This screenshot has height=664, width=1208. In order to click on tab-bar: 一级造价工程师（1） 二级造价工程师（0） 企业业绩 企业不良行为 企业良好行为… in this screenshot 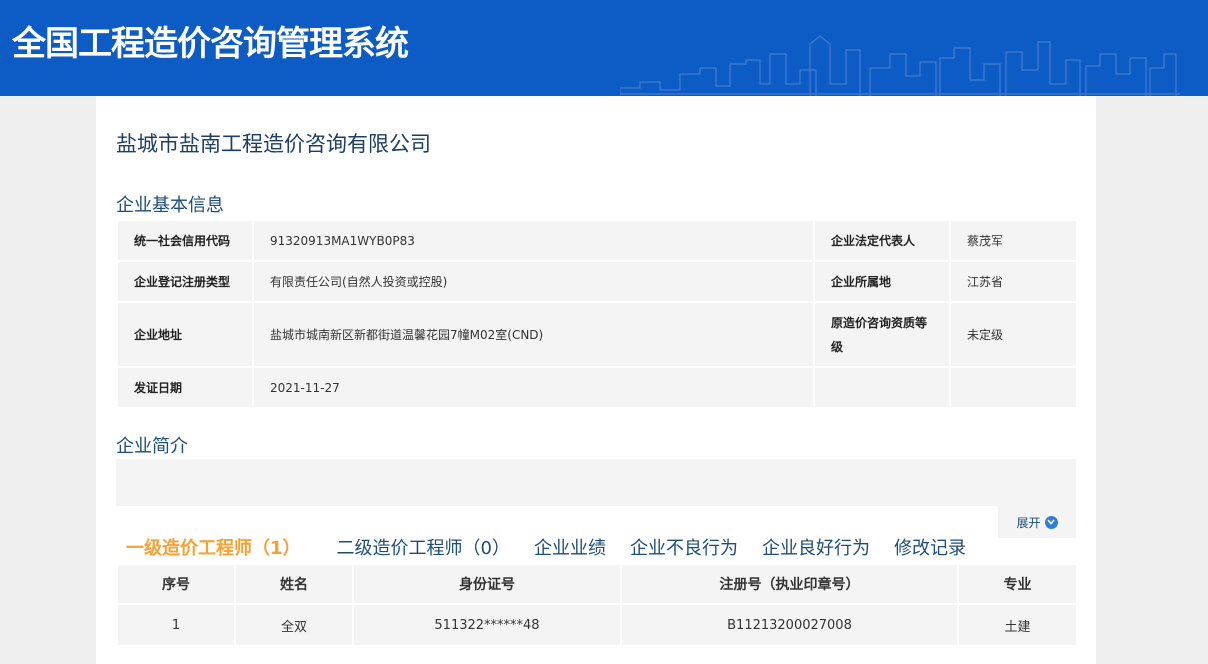, I will do `click(558, 548)`.